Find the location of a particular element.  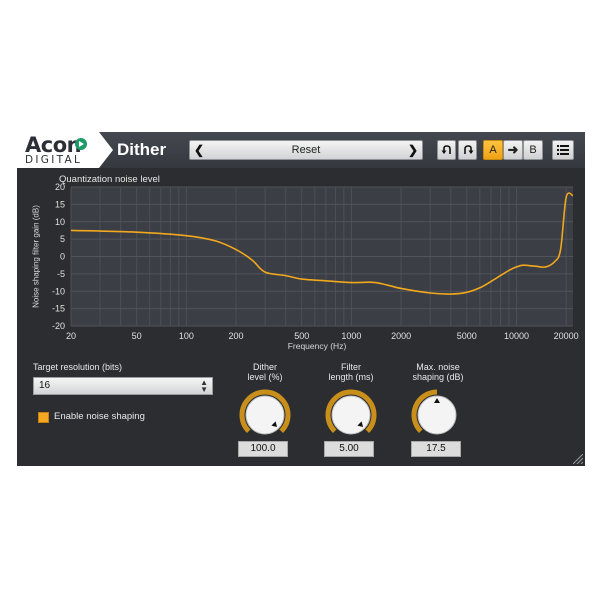

x-tick-label: 2000 is located at coordinates (401, 336).